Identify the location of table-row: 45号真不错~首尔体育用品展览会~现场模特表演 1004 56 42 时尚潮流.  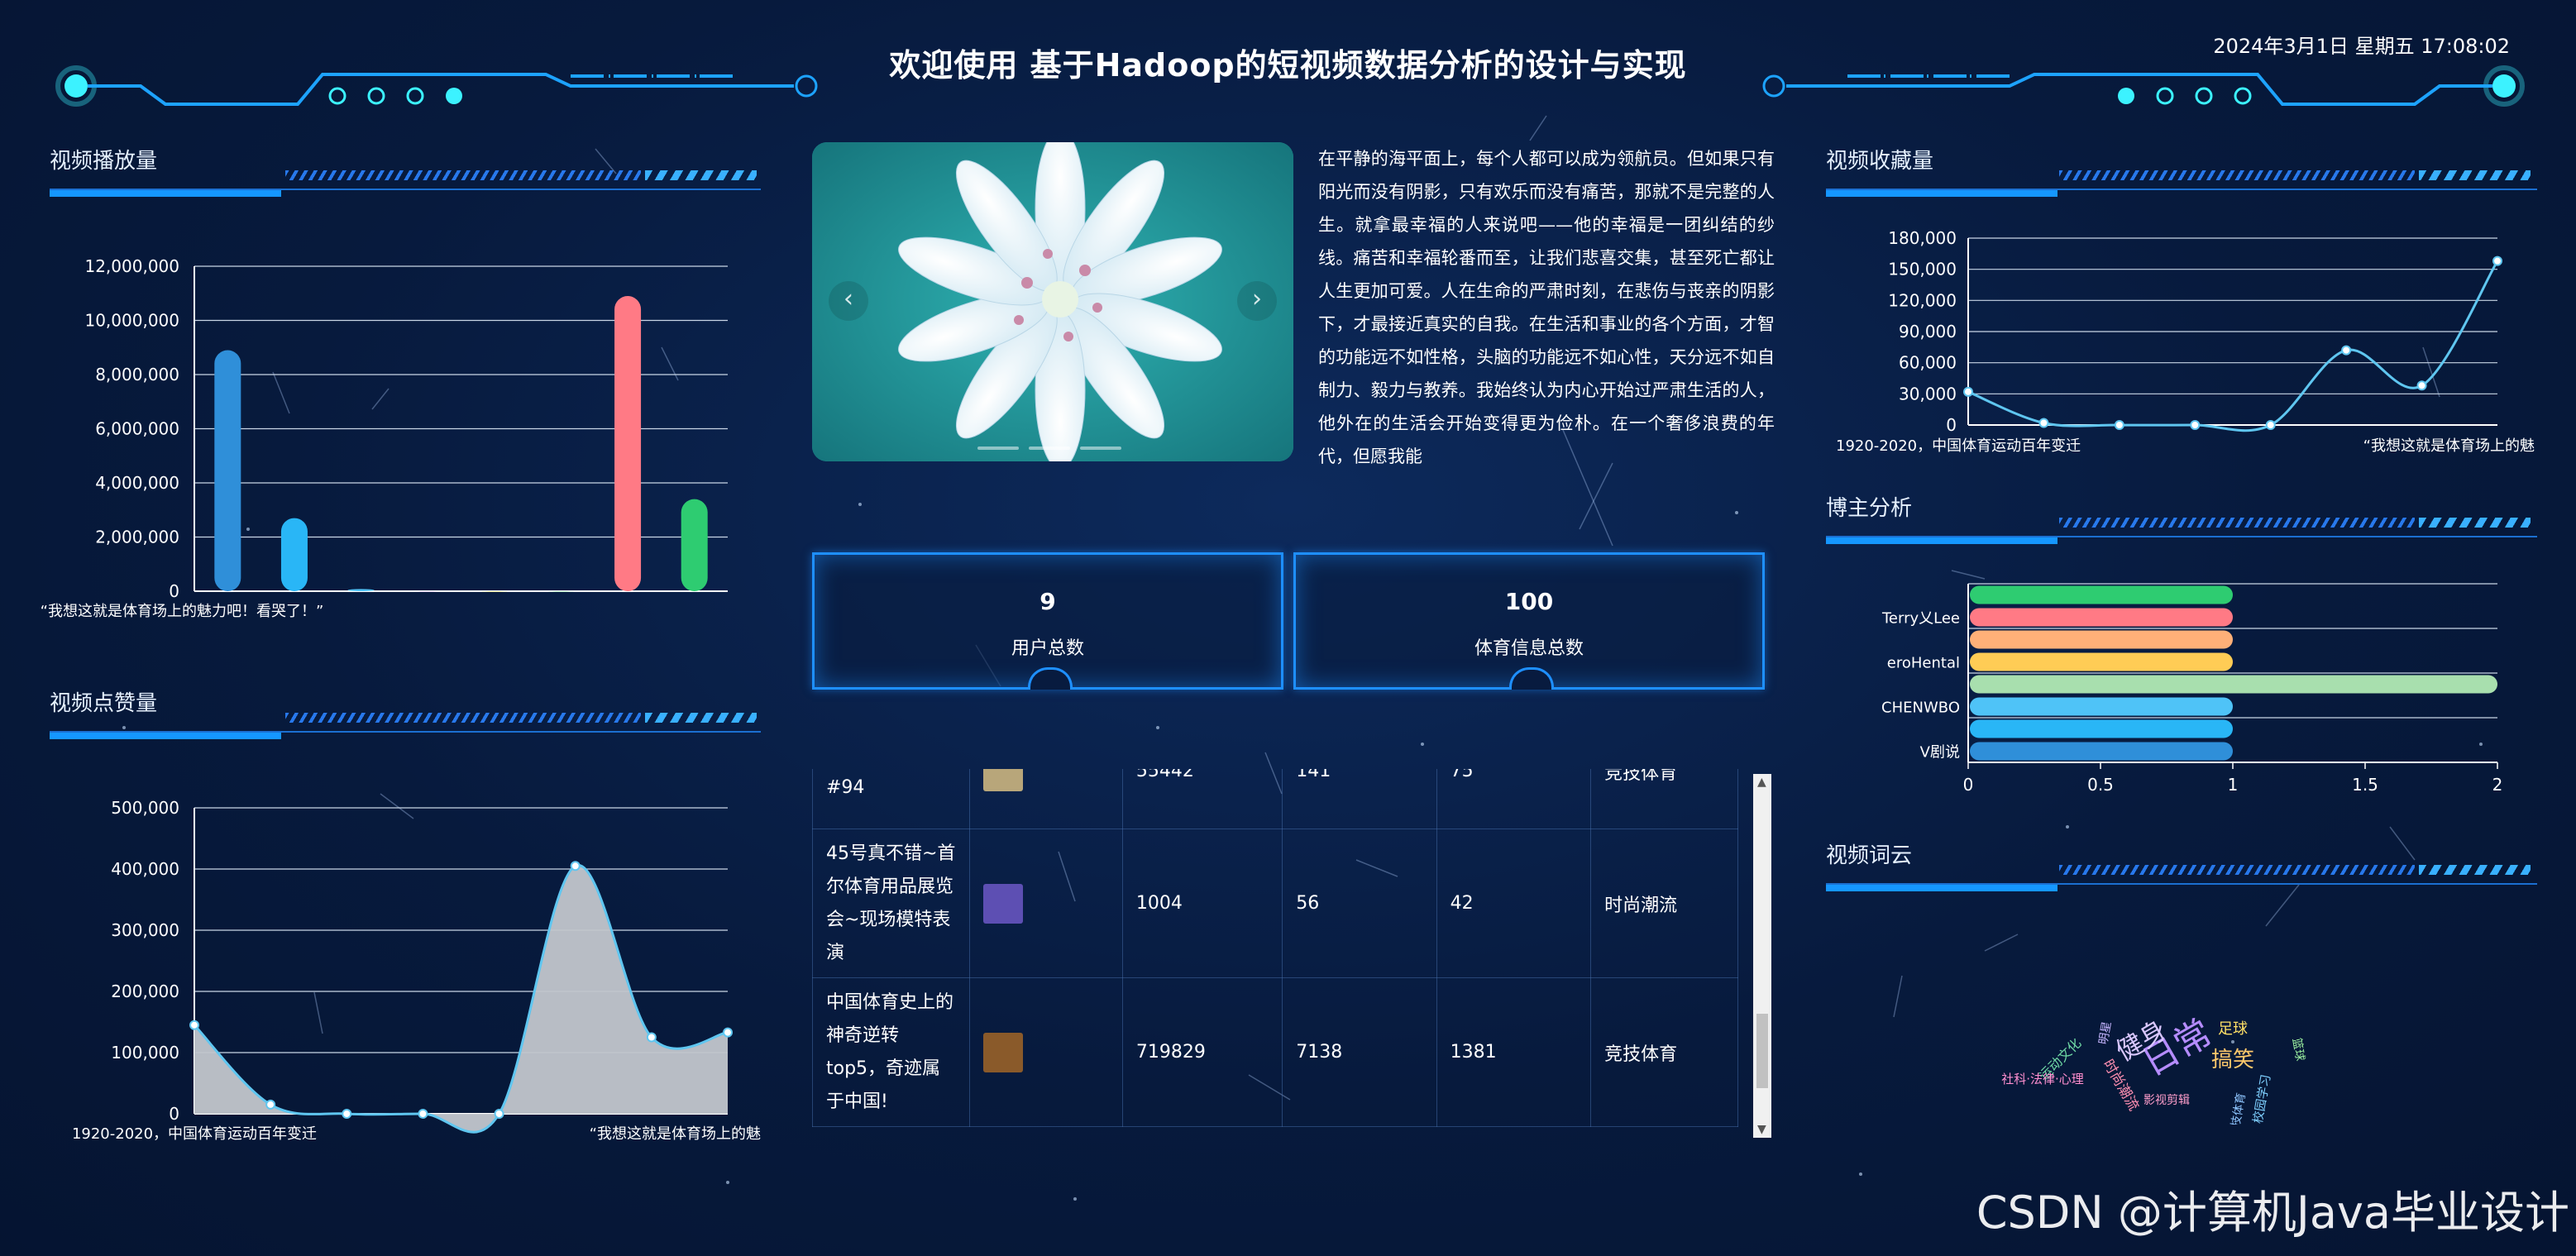
(1275, 903).